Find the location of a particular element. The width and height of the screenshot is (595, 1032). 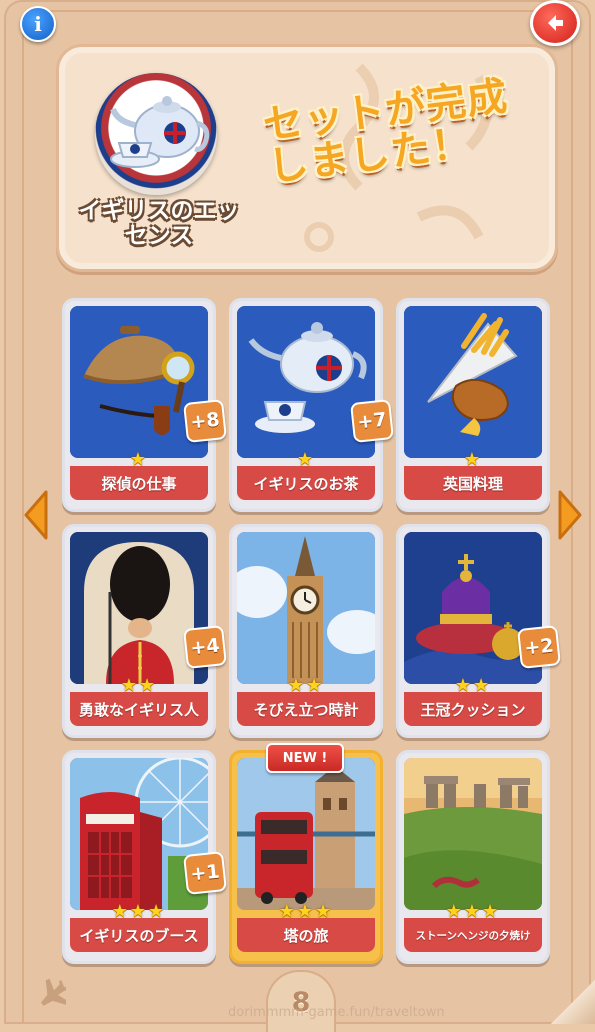

card-british-cuisine: ★ 英国料理 is located at coordinates (473, 405).